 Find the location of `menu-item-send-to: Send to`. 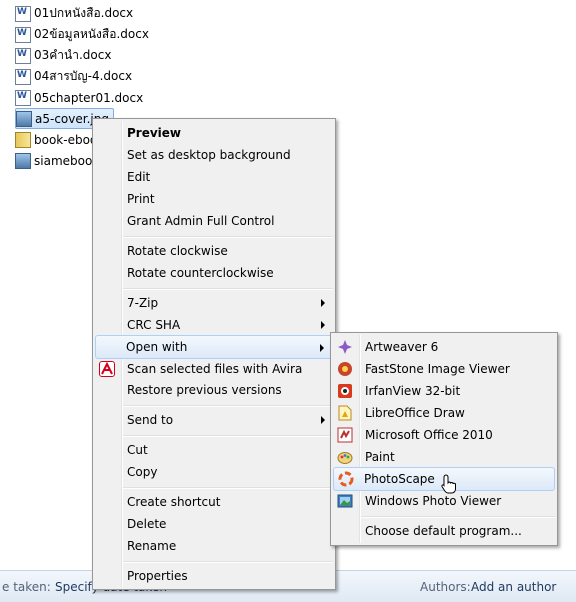

menu-item-send-to: Send to is located at coordinates (214, 420).